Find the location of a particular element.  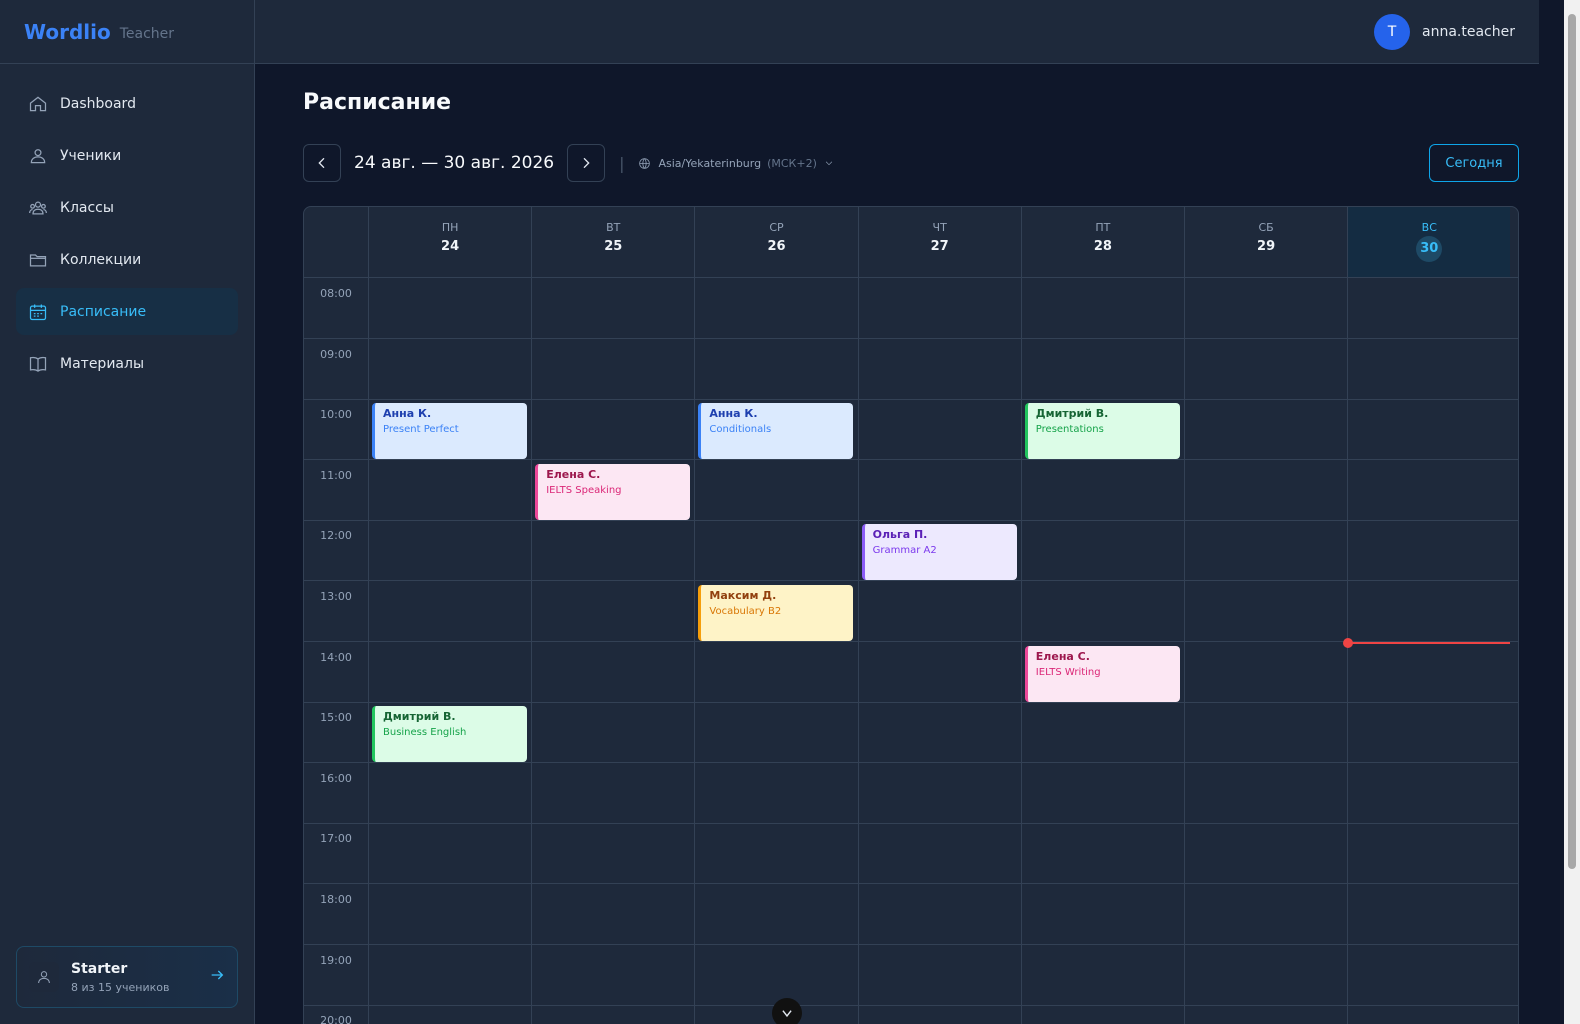

plan-usage: 8 из 15 учеников is located at coordinates (120, 987).